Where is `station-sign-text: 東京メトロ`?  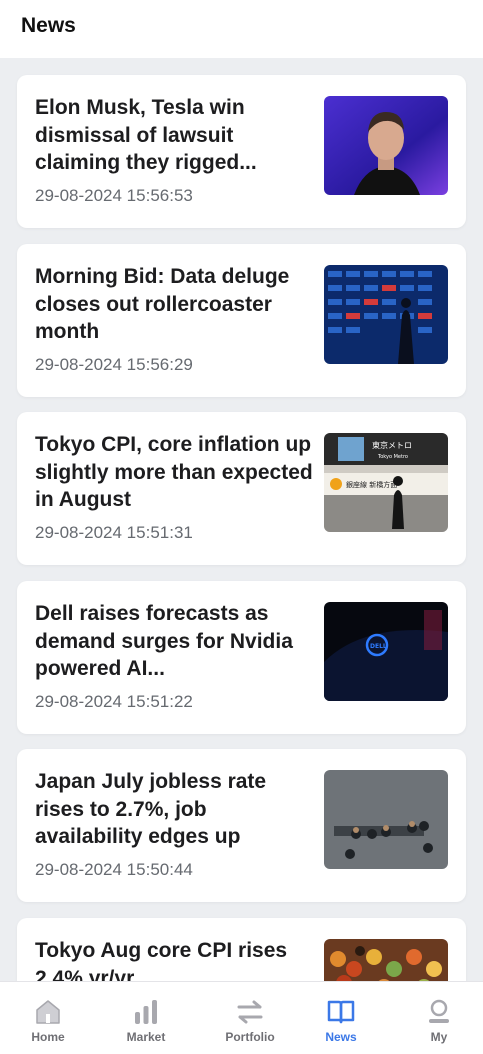
station-sign-text: 東京メトロ is located at coordinates (392, 445).